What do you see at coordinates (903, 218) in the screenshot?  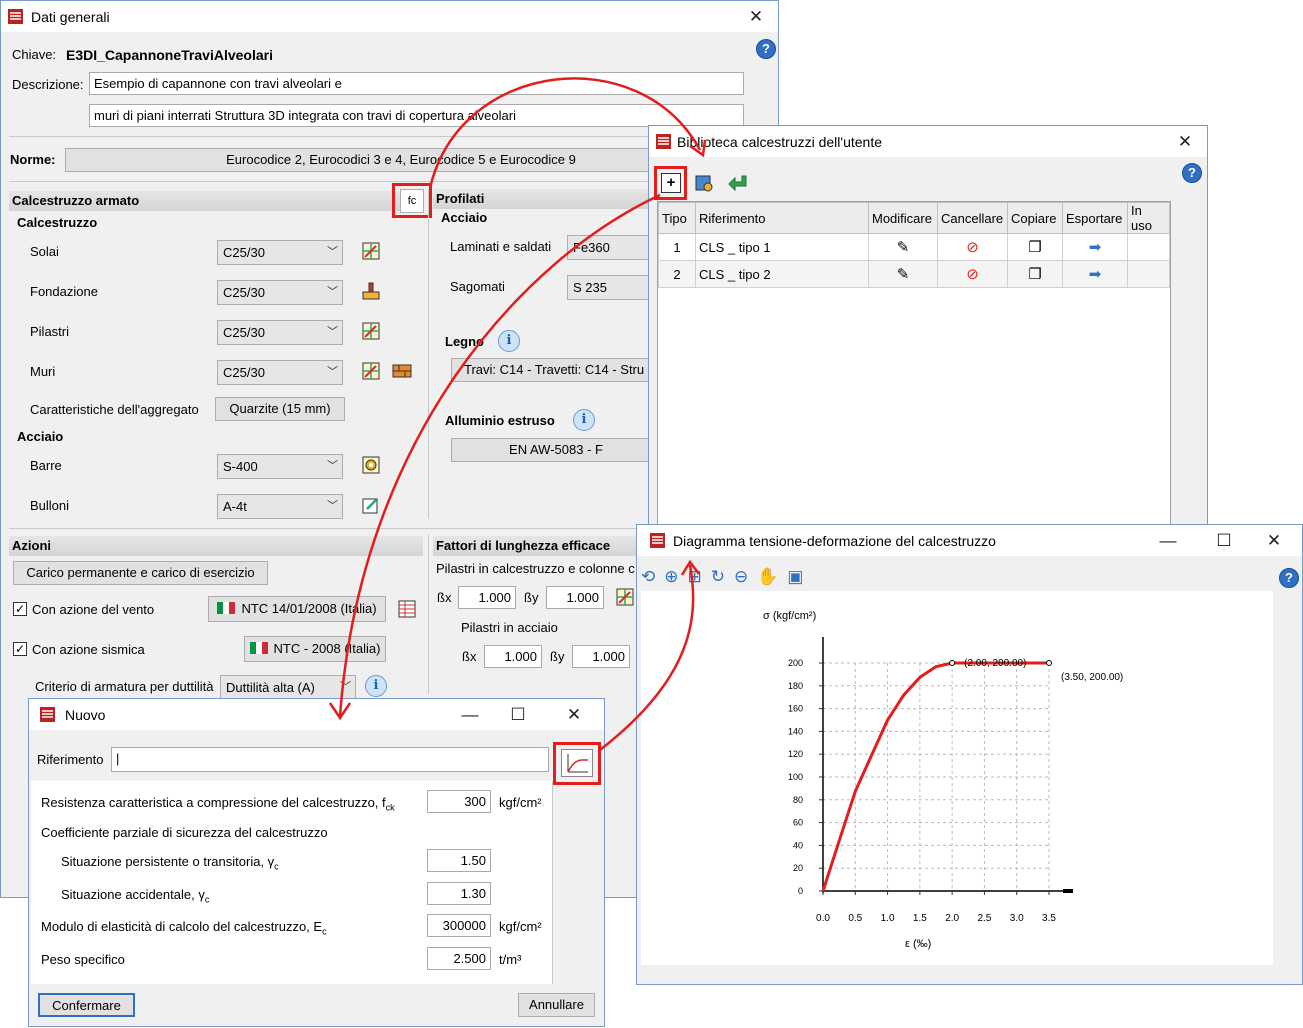 I see `column-header: Modificare` at bounding box center [903, 218].